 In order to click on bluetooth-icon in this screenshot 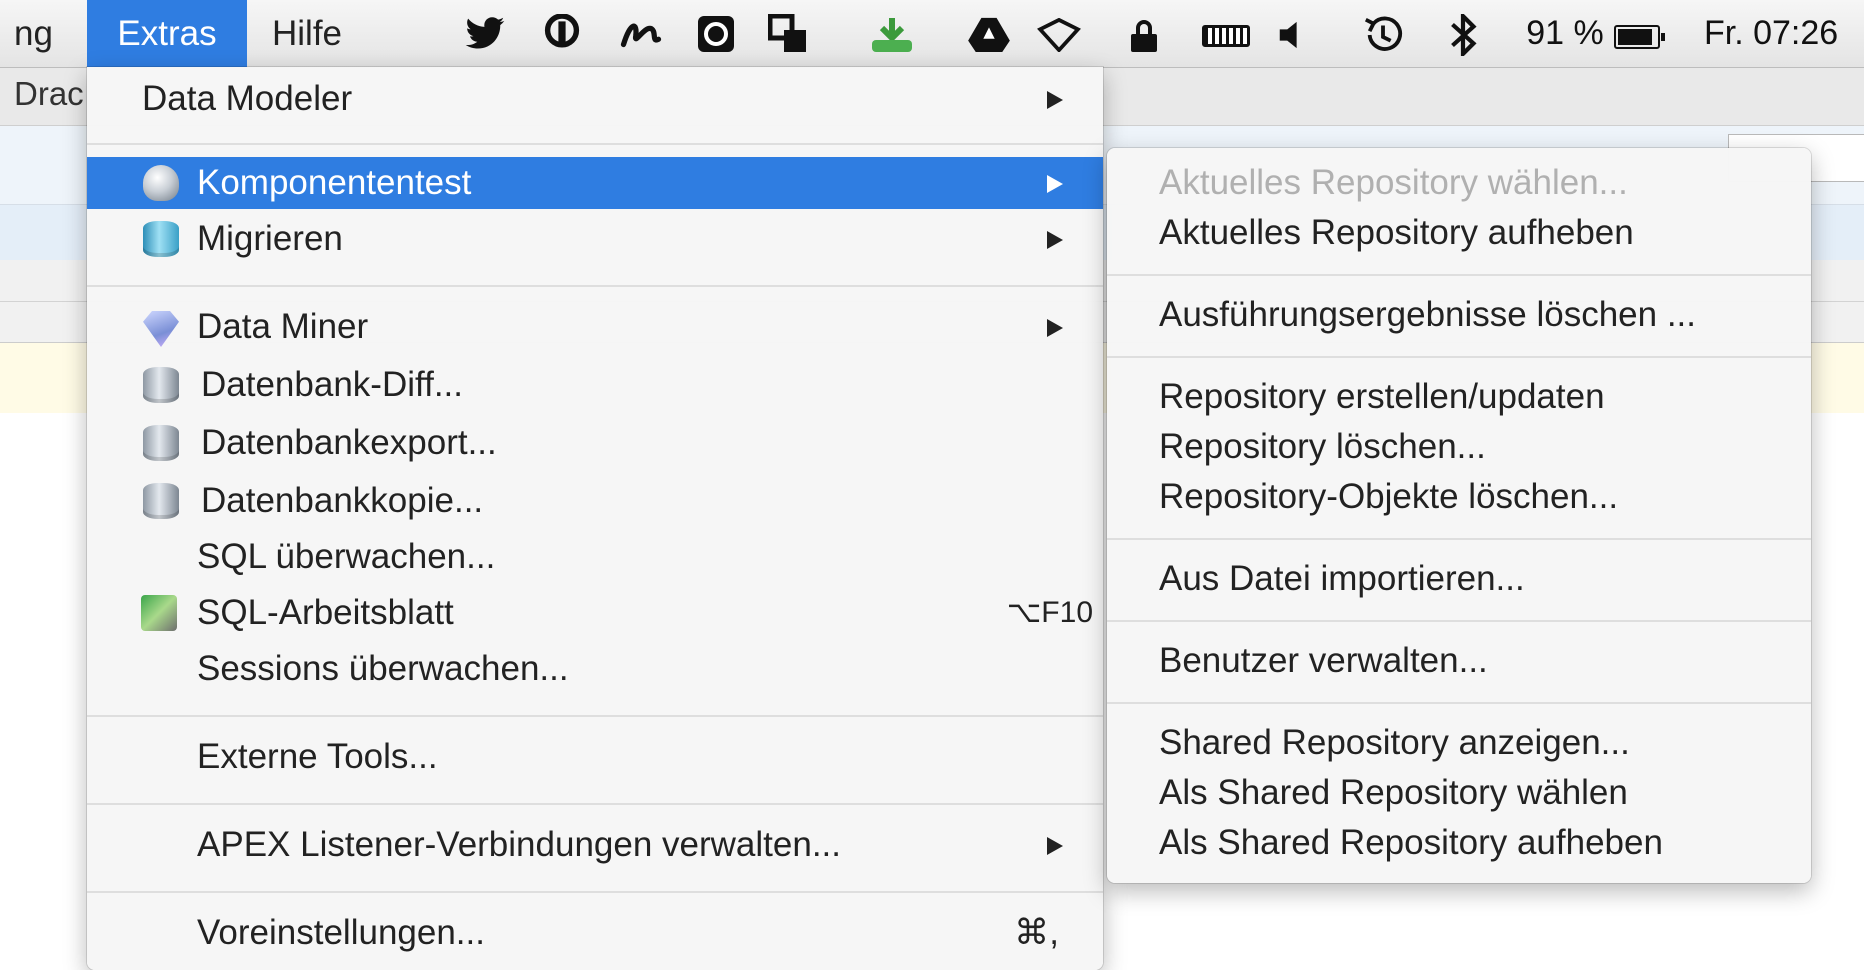, I will do `click(1463, 35)`.